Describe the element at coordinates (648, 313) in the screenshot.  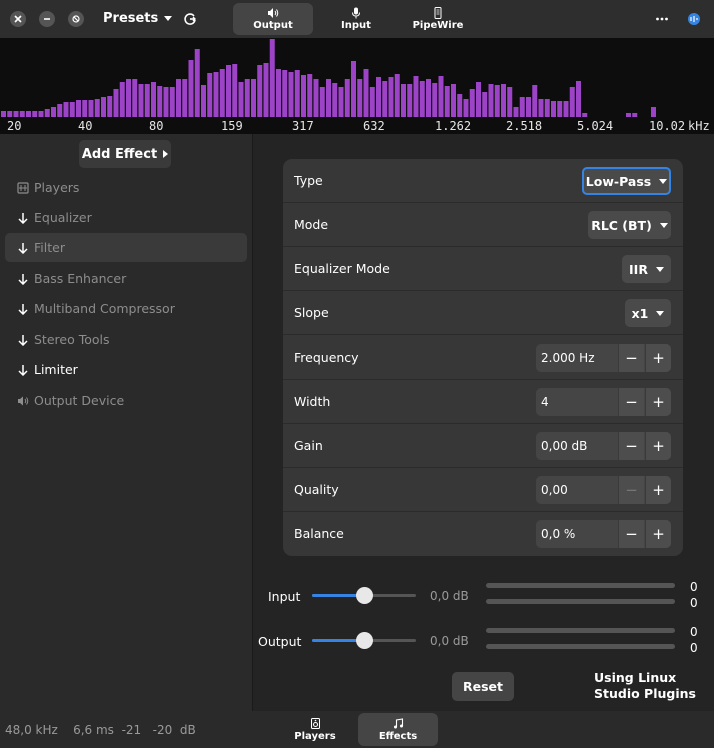
I see `slope-dropdown: x1` at that location.